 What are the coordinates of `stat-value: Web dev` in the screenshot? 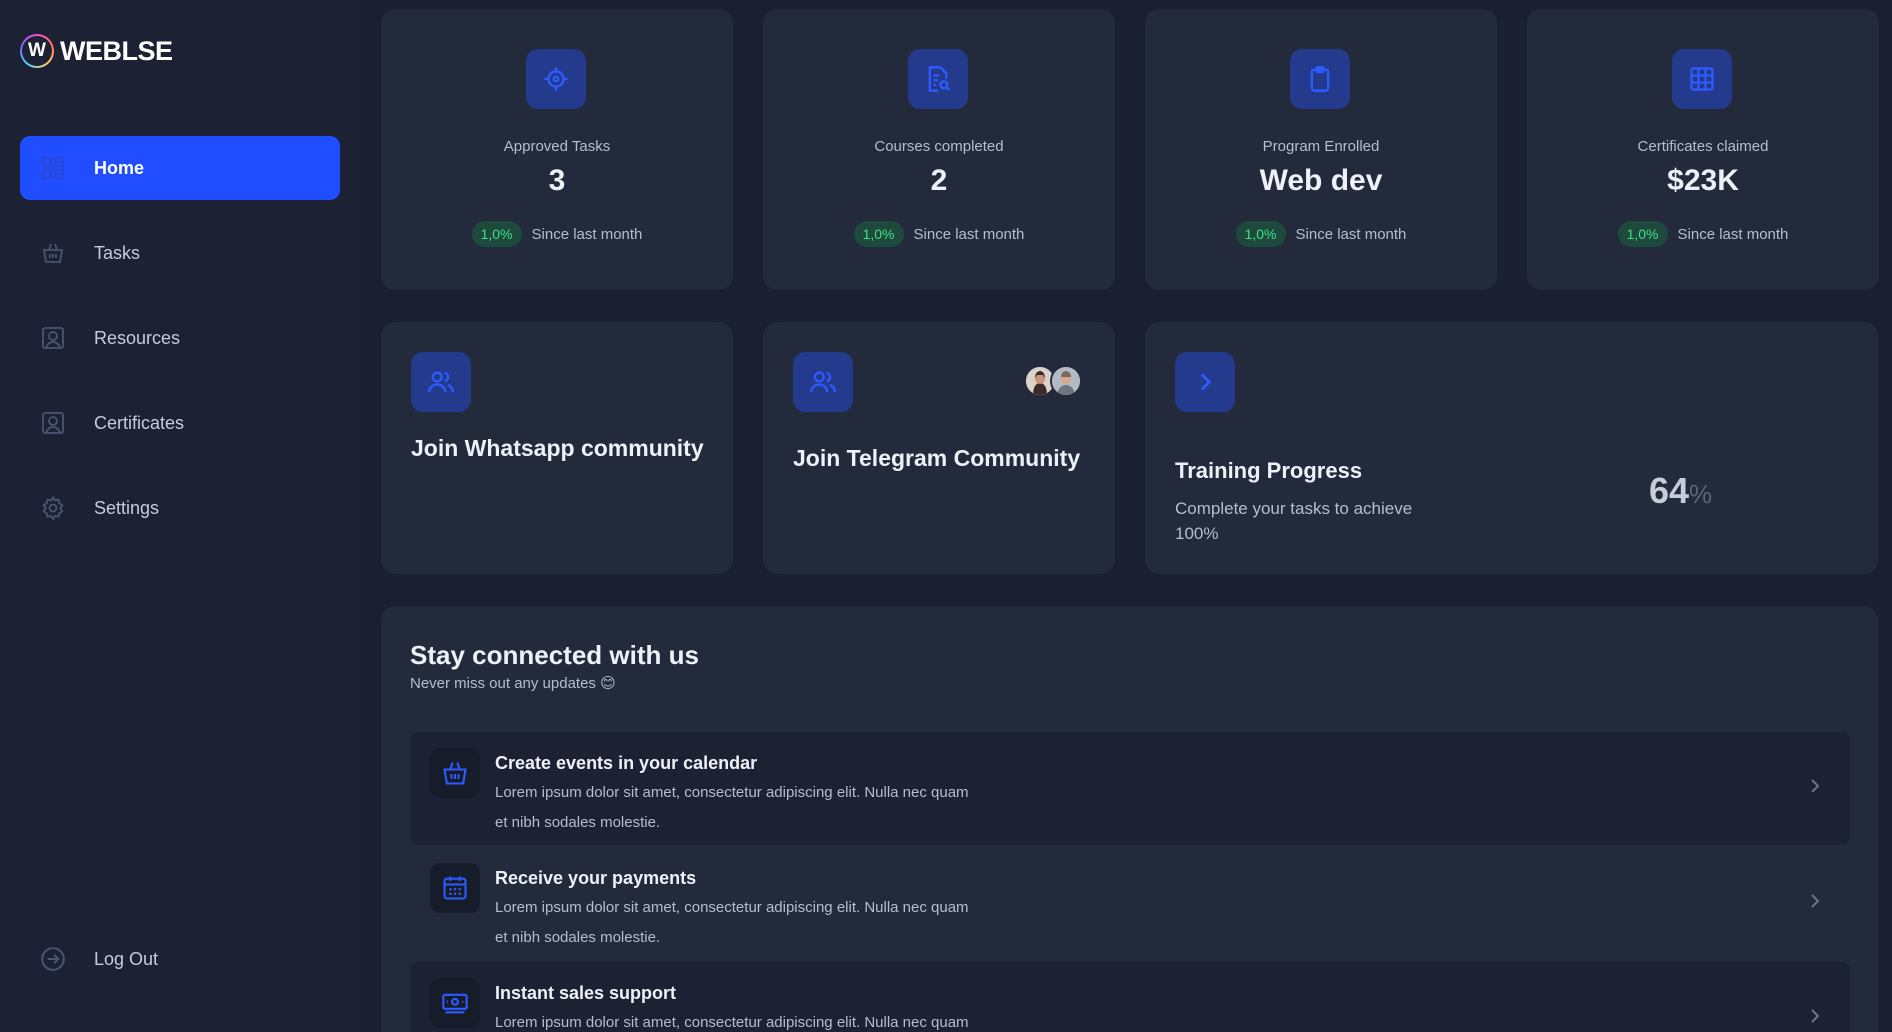 It's located at (1321, 180).